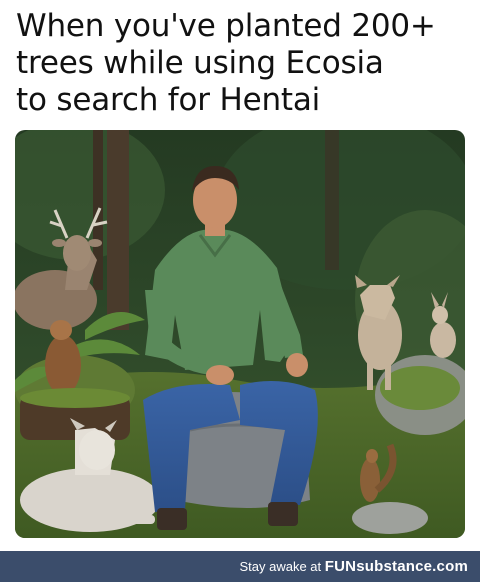 This screenshot has width=480, height=582. What do you see at coordinates (280, 566) in the screenshot?
I see `footer-tagline: Stay awake at` at bounding box center [280, 566].